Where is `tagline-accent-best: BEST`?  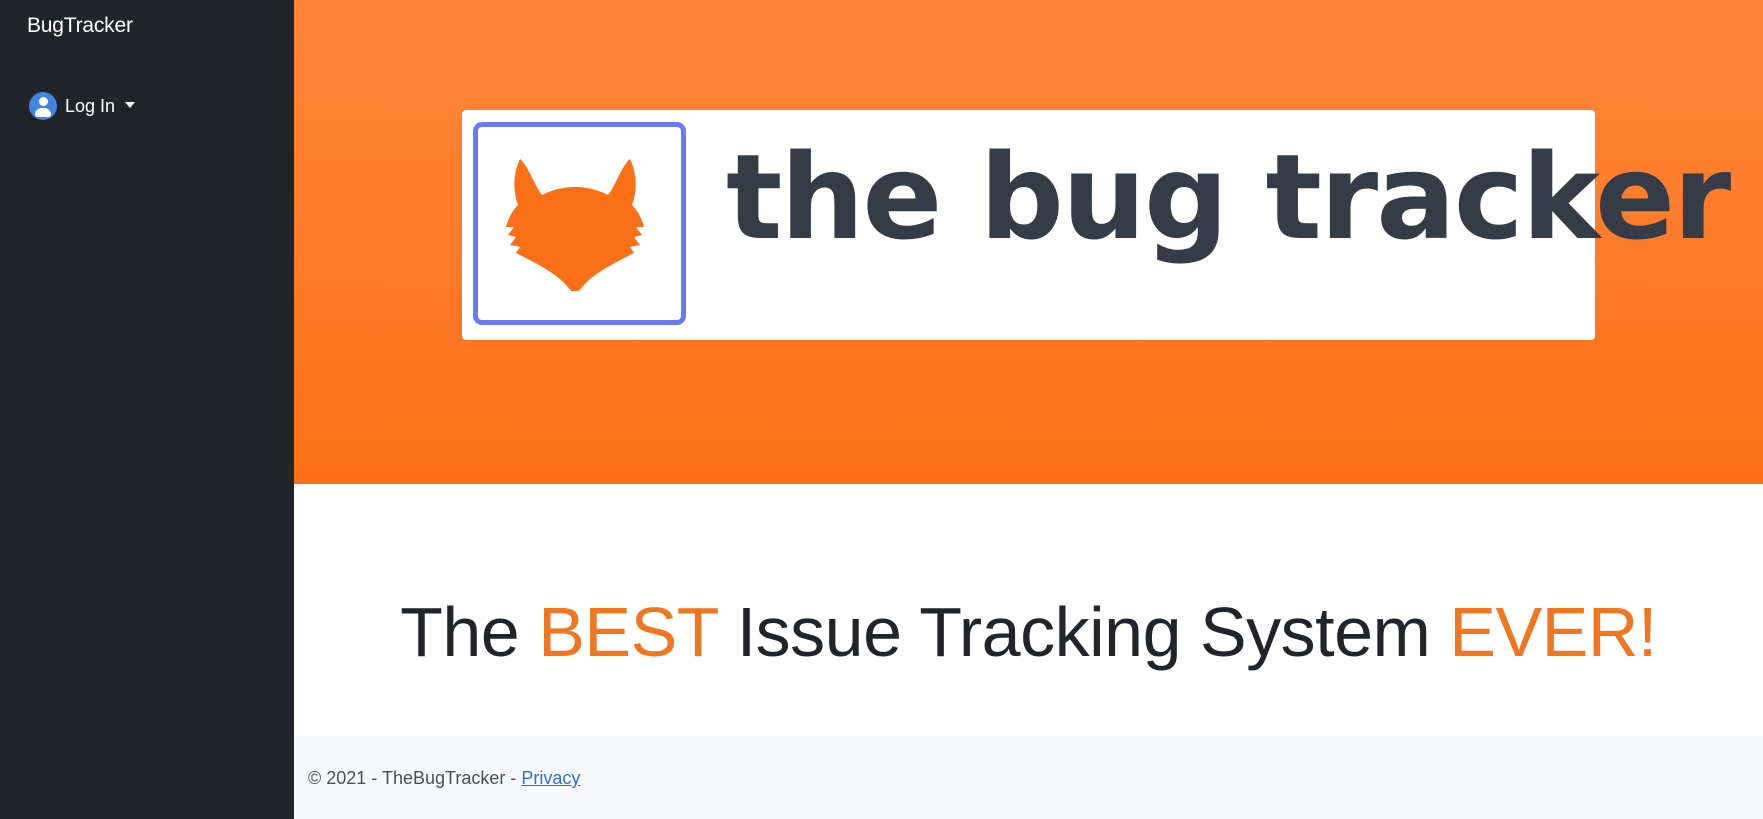 tagline-accent-best: BEST is located at coordinates (628, 631).